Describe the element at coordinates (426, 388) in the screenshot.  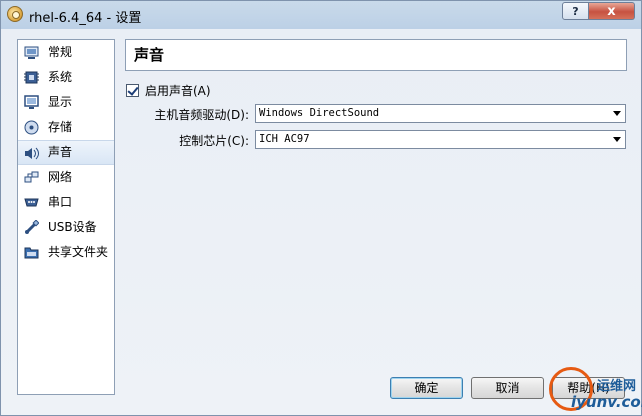
I see `ok-button: 确定` at that location.